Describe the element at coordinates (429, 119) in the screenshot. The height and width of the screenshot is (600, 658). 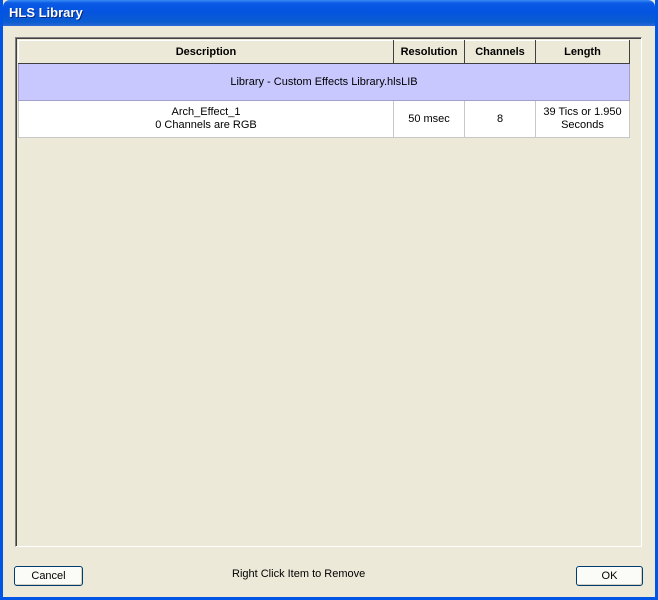
I see `cell-resolution: 50 msec` at that location.